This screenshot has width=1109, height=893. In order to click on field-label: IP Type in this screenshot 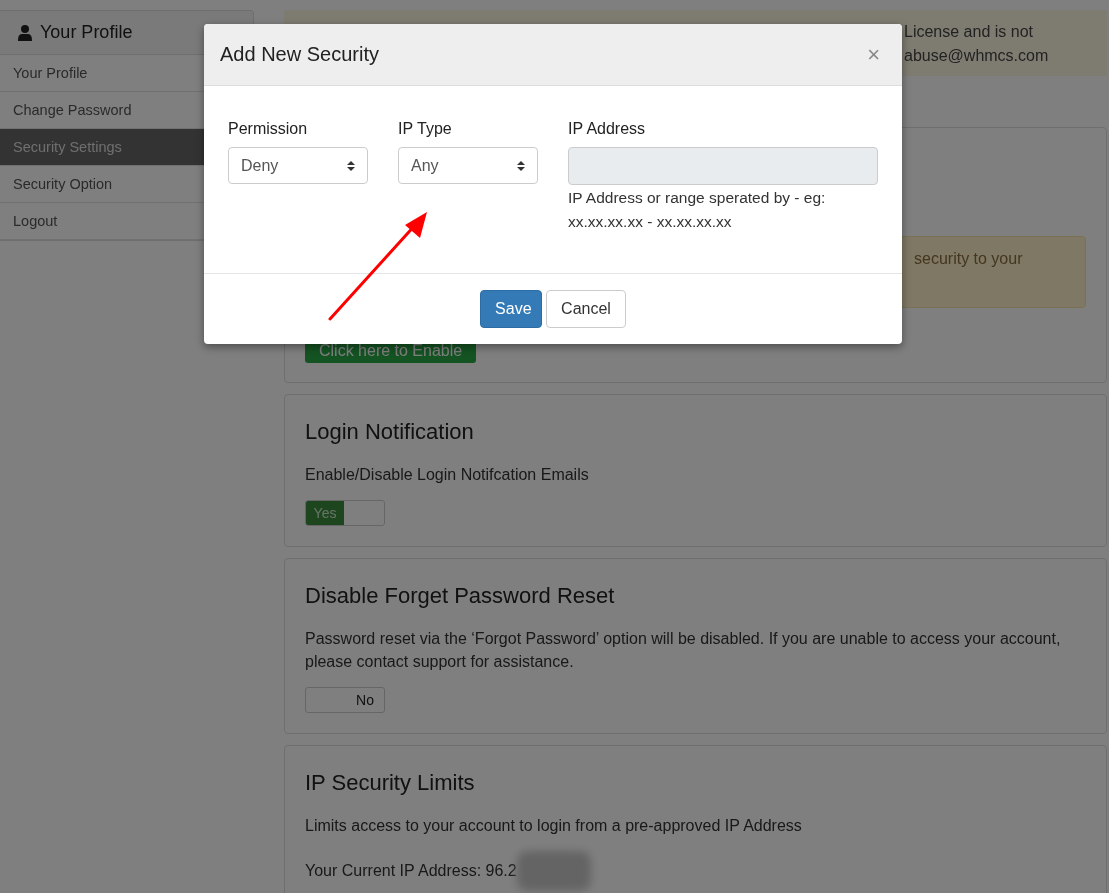, I will do `click(425, 129)`.